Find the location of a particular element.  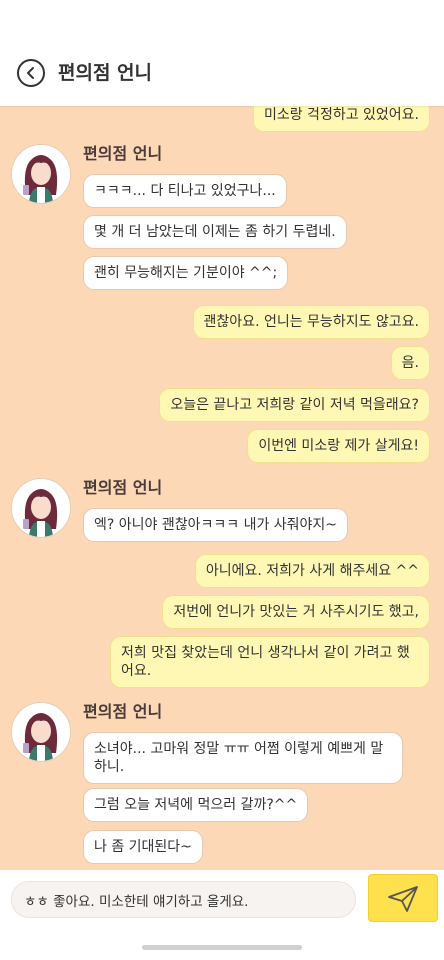

home-indicator is located at coordinates (222, 947).